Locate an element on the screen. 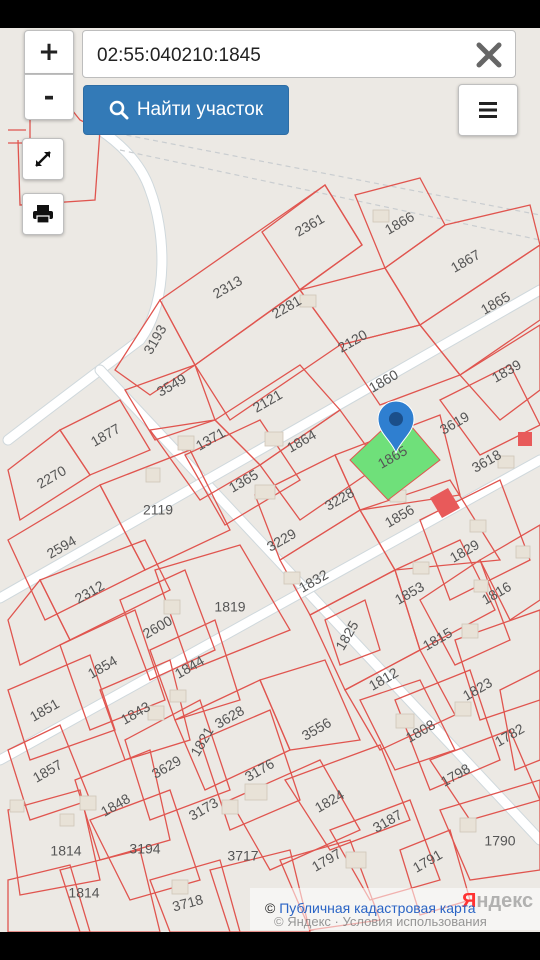 Image resolution: width=540 pixels, height=960 pixels. zoom-out-button: - is located at coordinates (49, 97).